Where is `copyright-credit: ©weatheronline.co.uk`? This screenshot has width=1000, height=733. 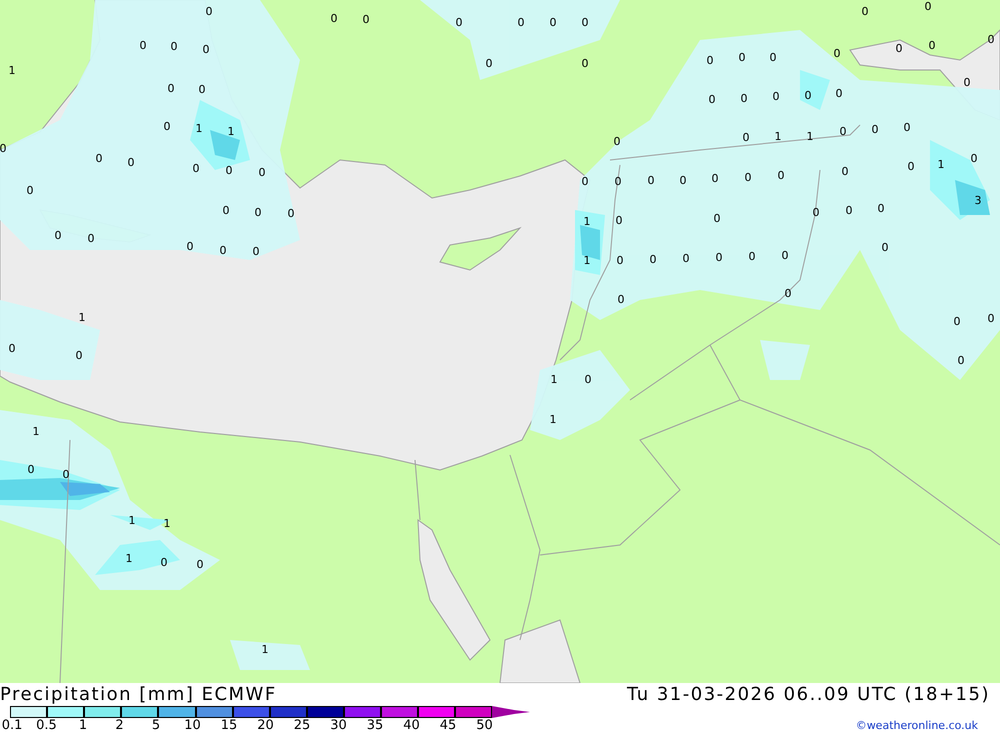 copyright-credit: ©weatheronline.co.uk is located at coordinates (917, 725).